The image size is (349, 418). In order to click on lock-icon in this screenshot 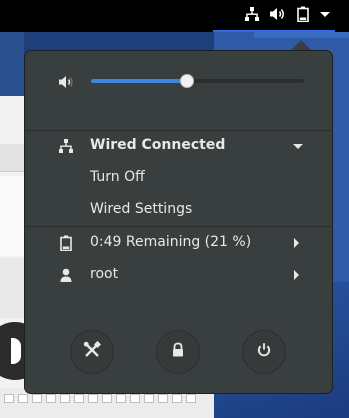, I will do `click(178, 352)`.